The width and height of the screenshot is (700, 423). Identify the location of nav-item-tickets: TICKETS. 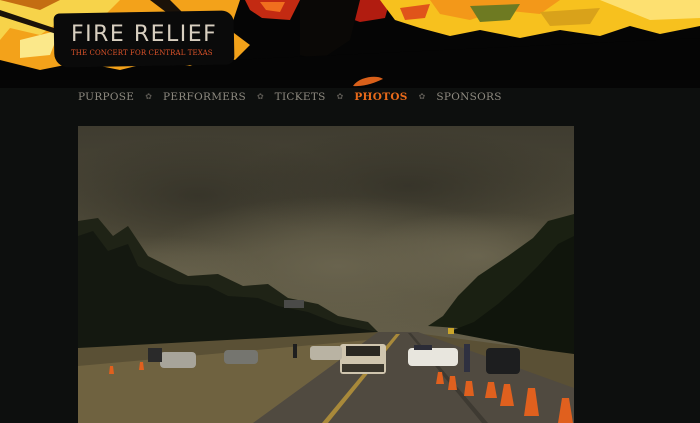
(300, 97).